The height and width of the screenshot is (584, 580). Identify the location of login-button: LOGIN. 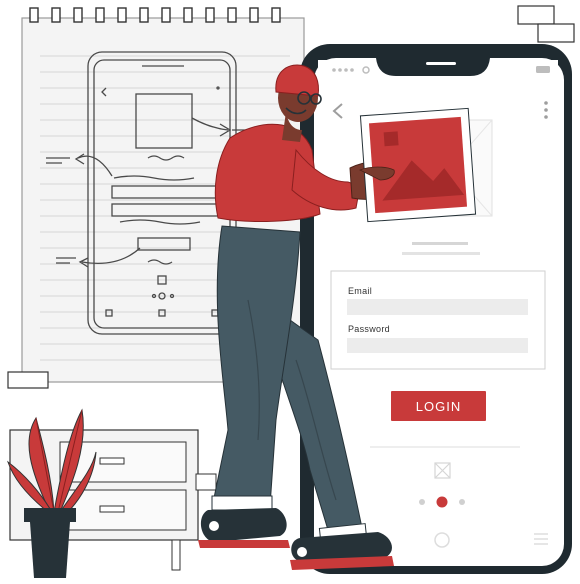
(438, 406).